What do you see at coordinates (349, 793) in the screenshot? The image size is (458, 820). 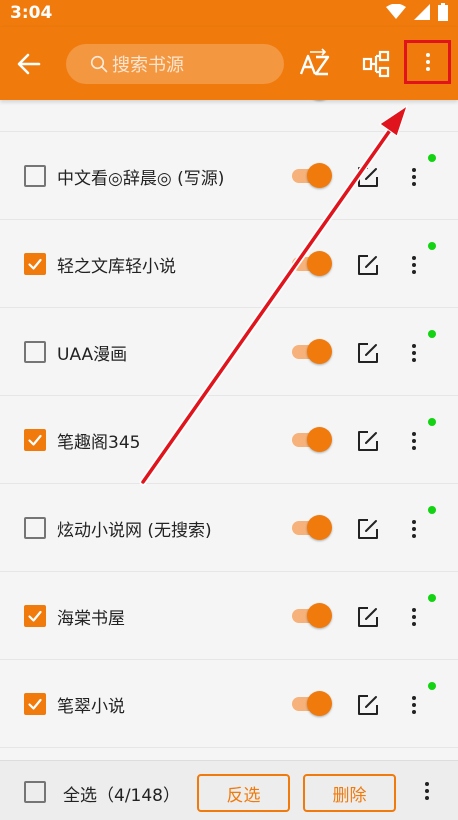 I see `delete-button: 删除` at bounding box center [349, 793].